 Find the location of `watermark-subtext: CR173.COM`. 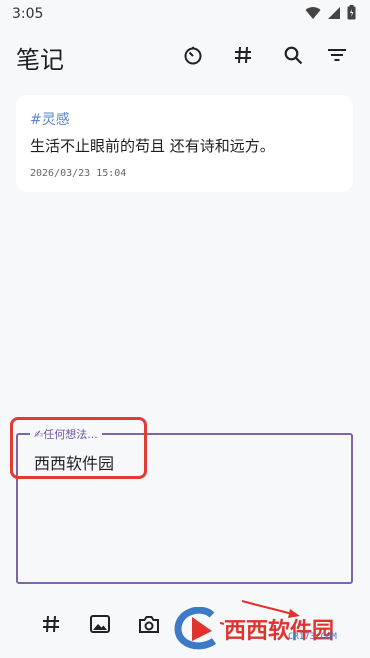

watermark-subtext: CR173.COM is located at coordinates (312, 637).